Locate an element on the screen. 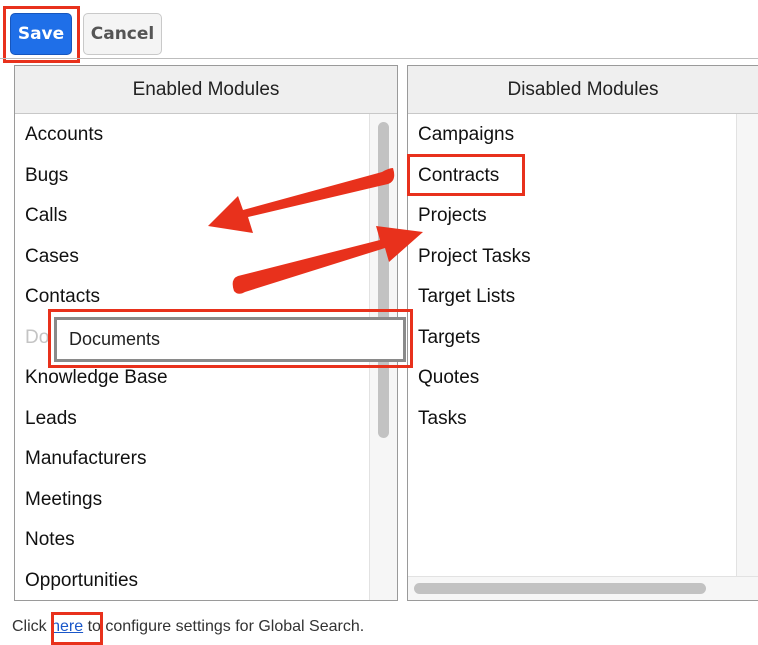  footer-prefix: Click is located at coordinates (32, 626).